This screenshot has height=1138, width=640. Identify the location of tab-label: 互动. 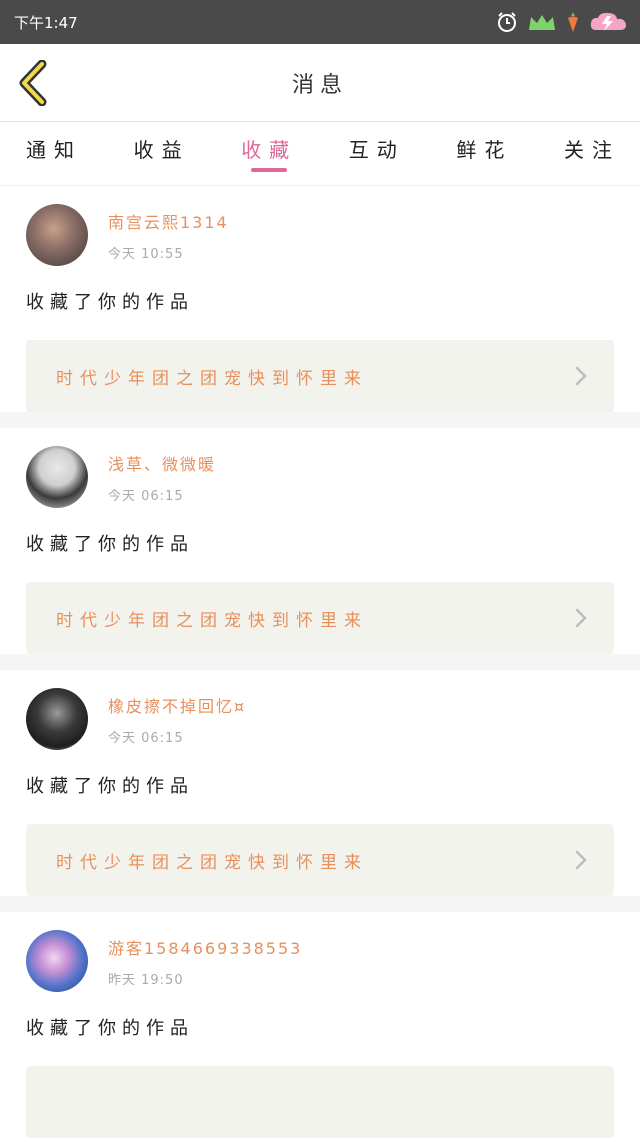
(376, 150).